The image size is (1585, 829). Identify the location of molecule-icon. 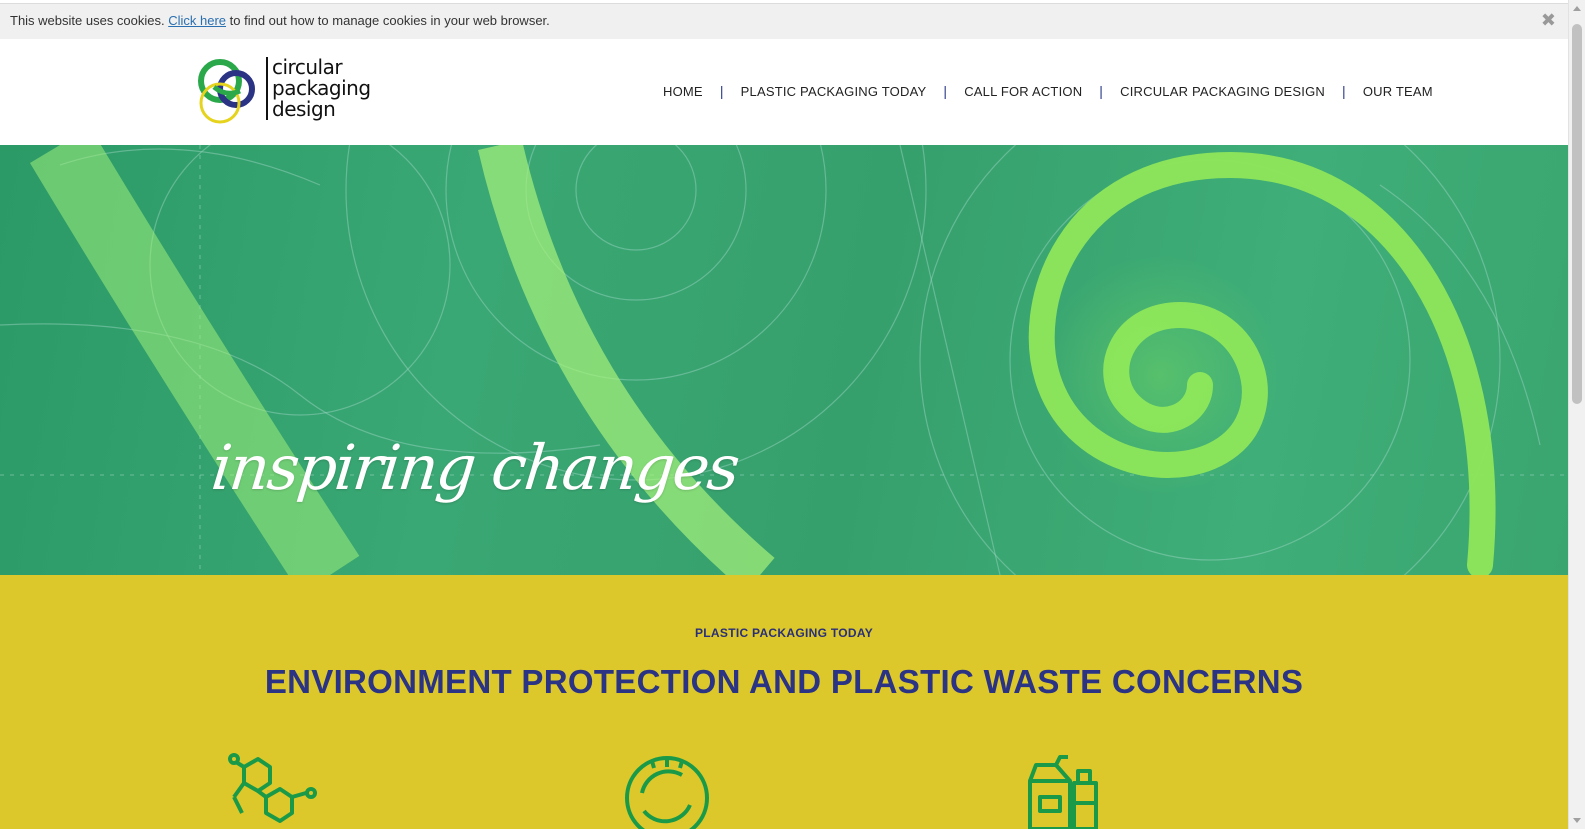
(272, 791).